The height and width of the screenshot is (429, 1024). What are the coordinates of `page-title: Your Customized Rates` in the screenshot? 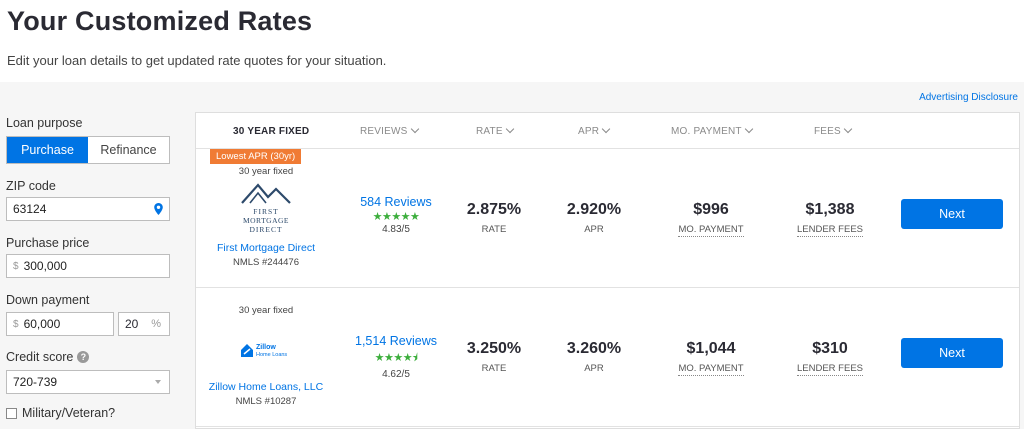 It's located at (160, 21).